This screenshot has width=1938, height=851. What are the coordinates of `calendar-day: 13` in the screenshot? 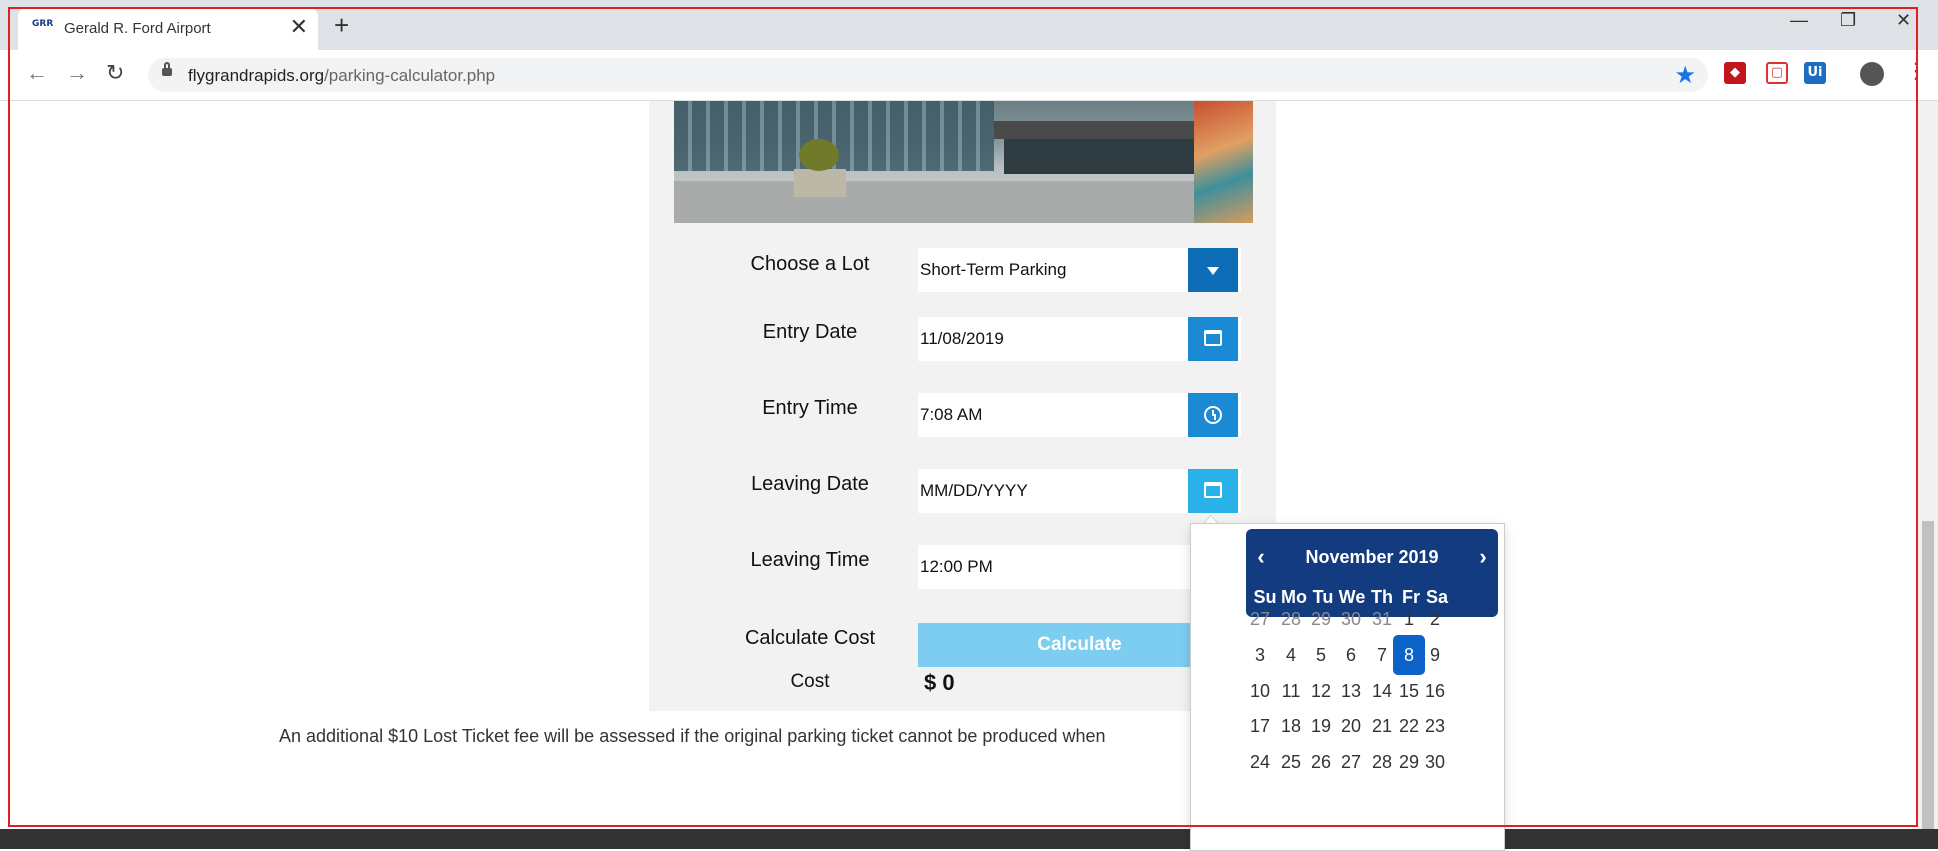 It's located at (1351, 691).